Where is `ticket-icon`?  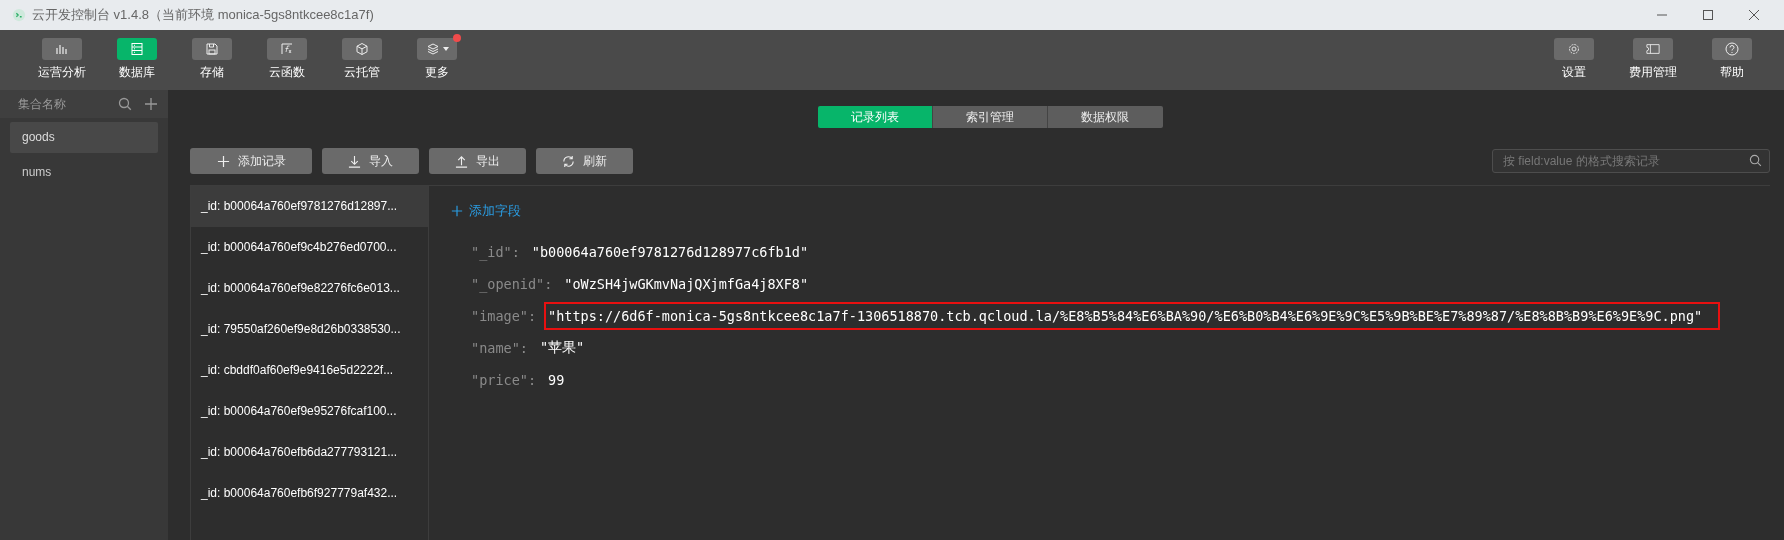 ticket-icon is located at coordinates (1653, 49).